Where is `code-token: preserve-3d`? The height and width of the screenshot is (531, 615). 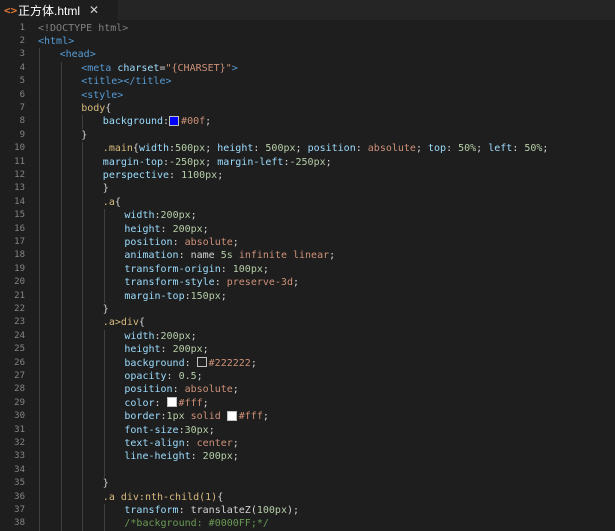
code-token: preserve-3d is located at coordinates (259, 283).